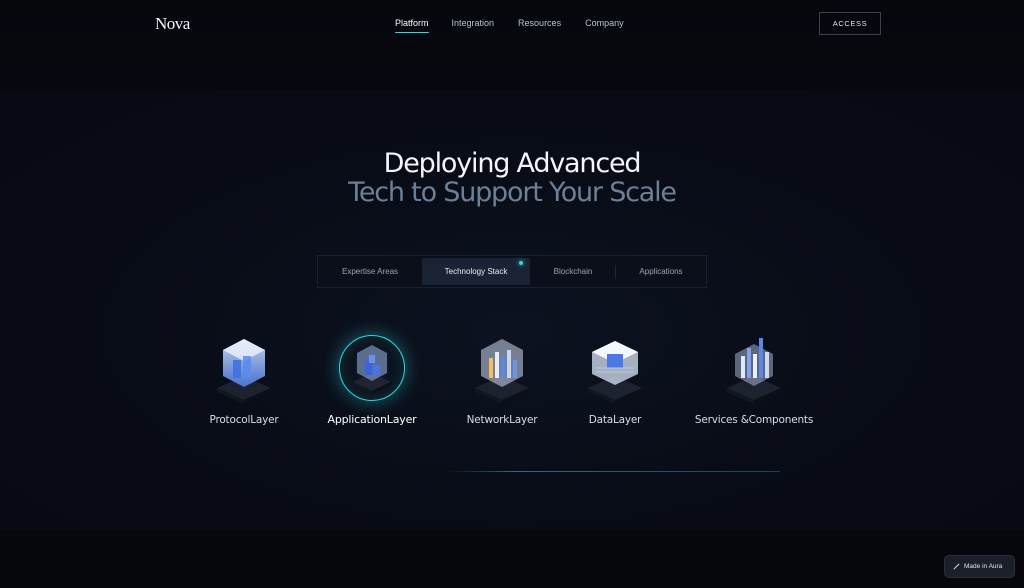 The width and height of the screenshot is (1024, 588). I want to click on layer-card-application: ApplicationLayer, so click(372, 380).